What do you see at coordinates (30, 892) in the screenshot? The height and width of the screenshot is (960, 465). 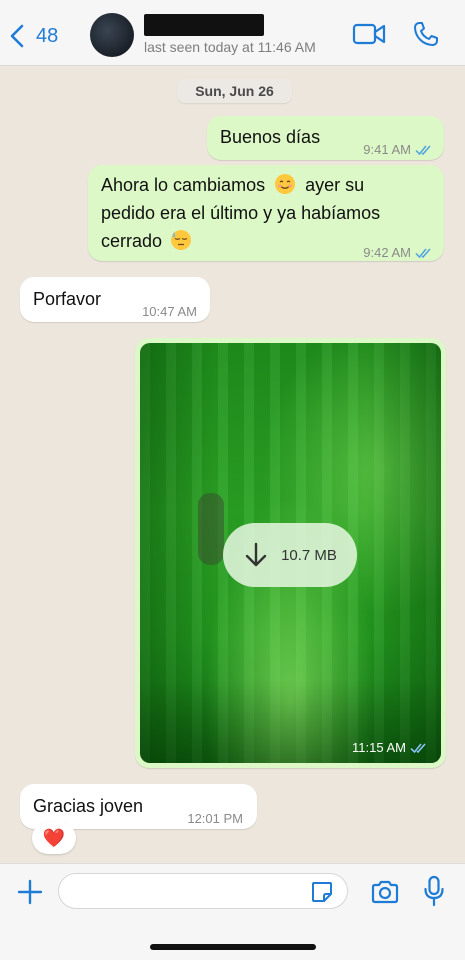 I see `plus-icon` at bounding box center [30, 892].